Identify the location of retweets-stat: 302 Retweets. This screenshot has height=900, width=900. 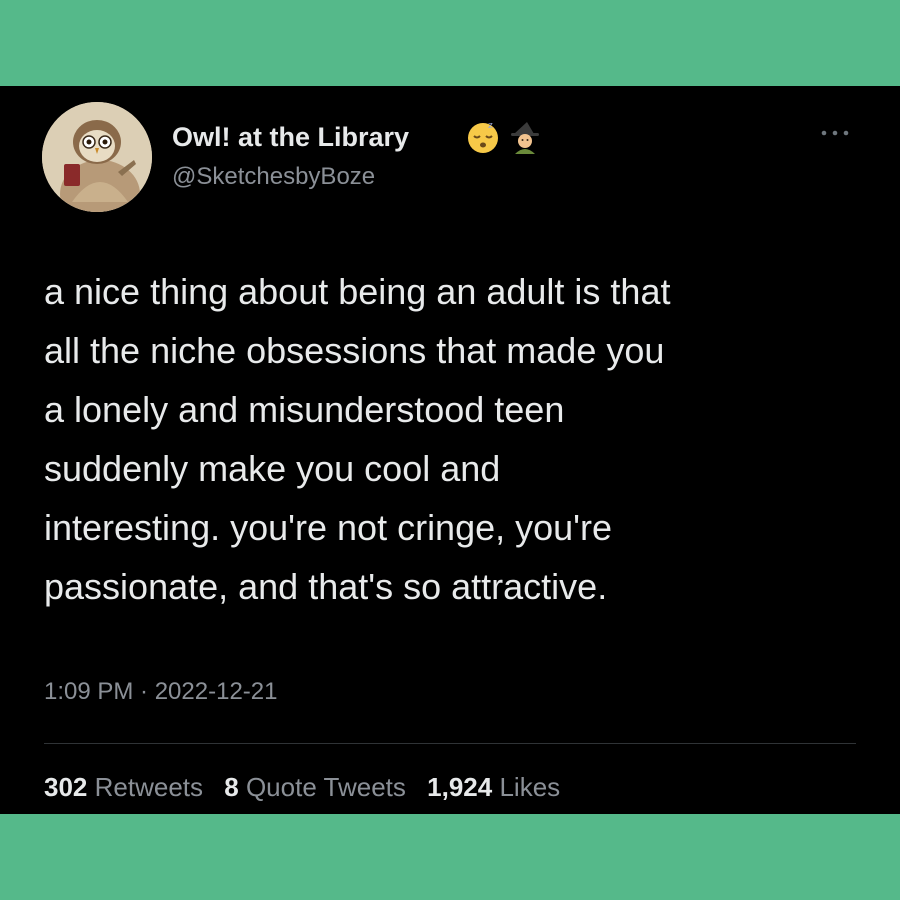
(123, 787).